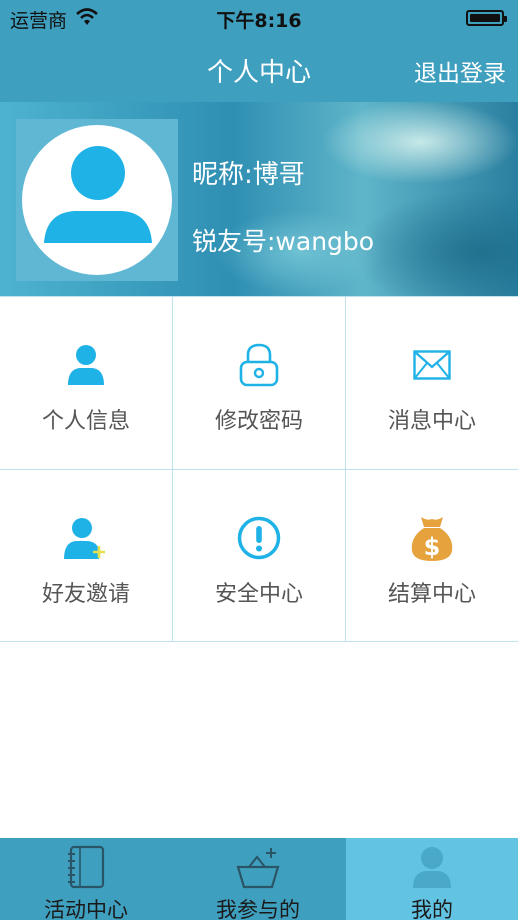  What do you see at coordinates (486, 18) in the screenshot?
I see `battery-icon` at bounding box center [486, 18].